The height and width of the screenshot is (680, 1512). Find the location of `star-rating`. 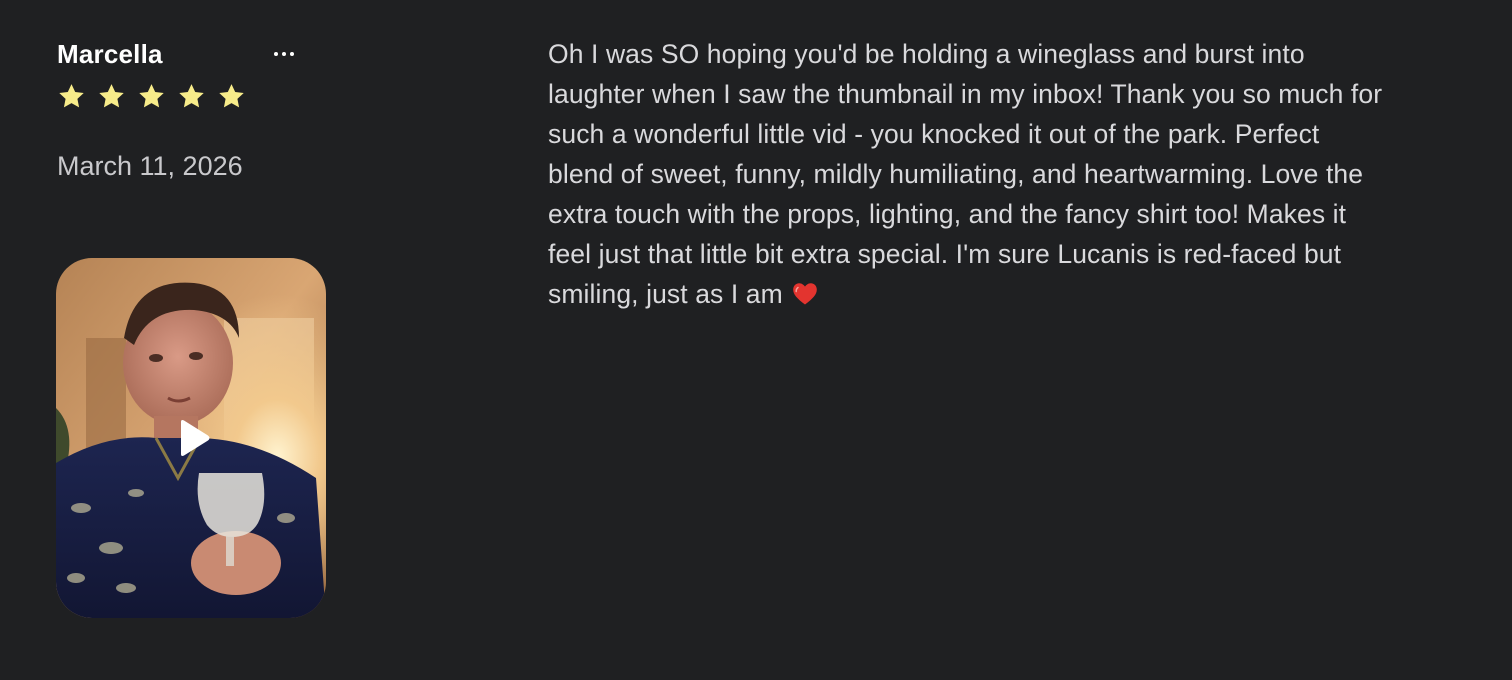

star-rating is located at coordinates (151, 98).